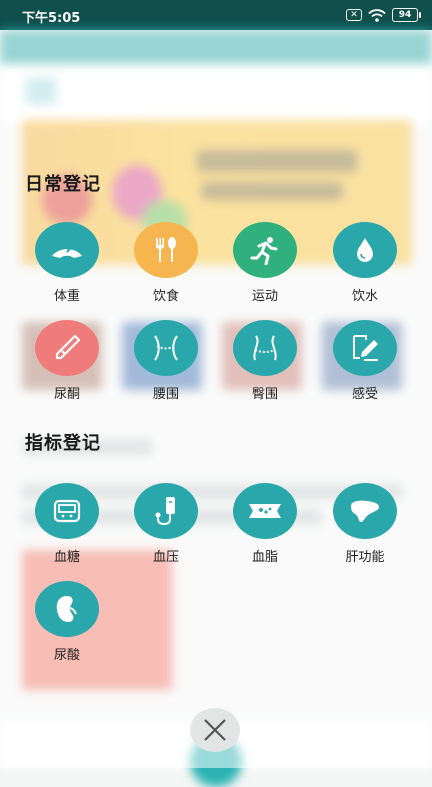 The image size is (432, 787). Describe the element at coordinates (364, 296) in the screenshot. I see `record-water-label: 饮水` at that location.